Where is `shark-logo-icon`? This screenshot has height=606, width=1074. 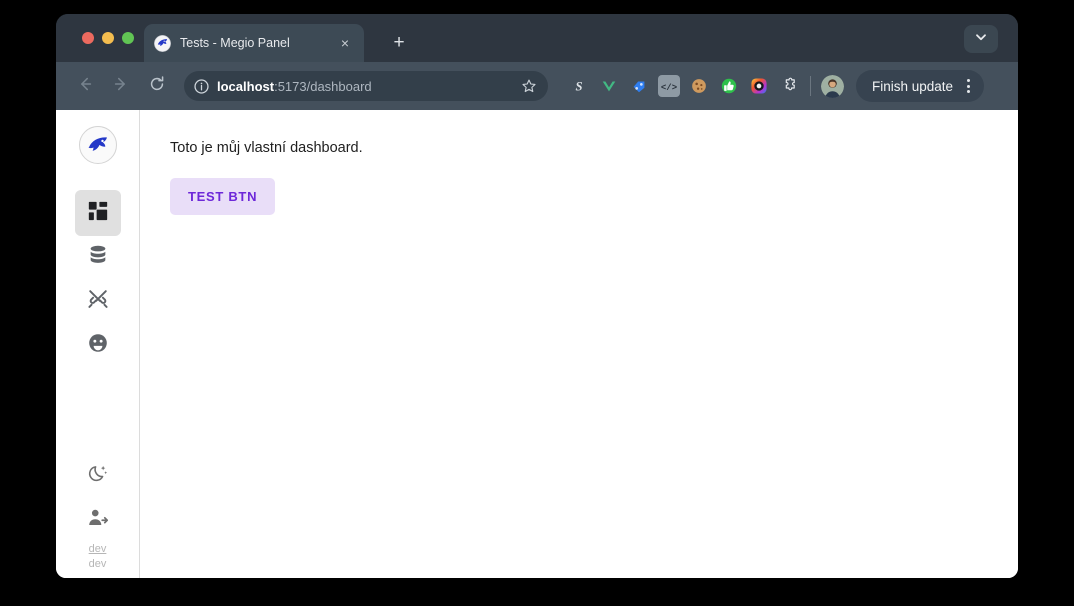
shark-logo-icon is located at coordinates (162, 43).